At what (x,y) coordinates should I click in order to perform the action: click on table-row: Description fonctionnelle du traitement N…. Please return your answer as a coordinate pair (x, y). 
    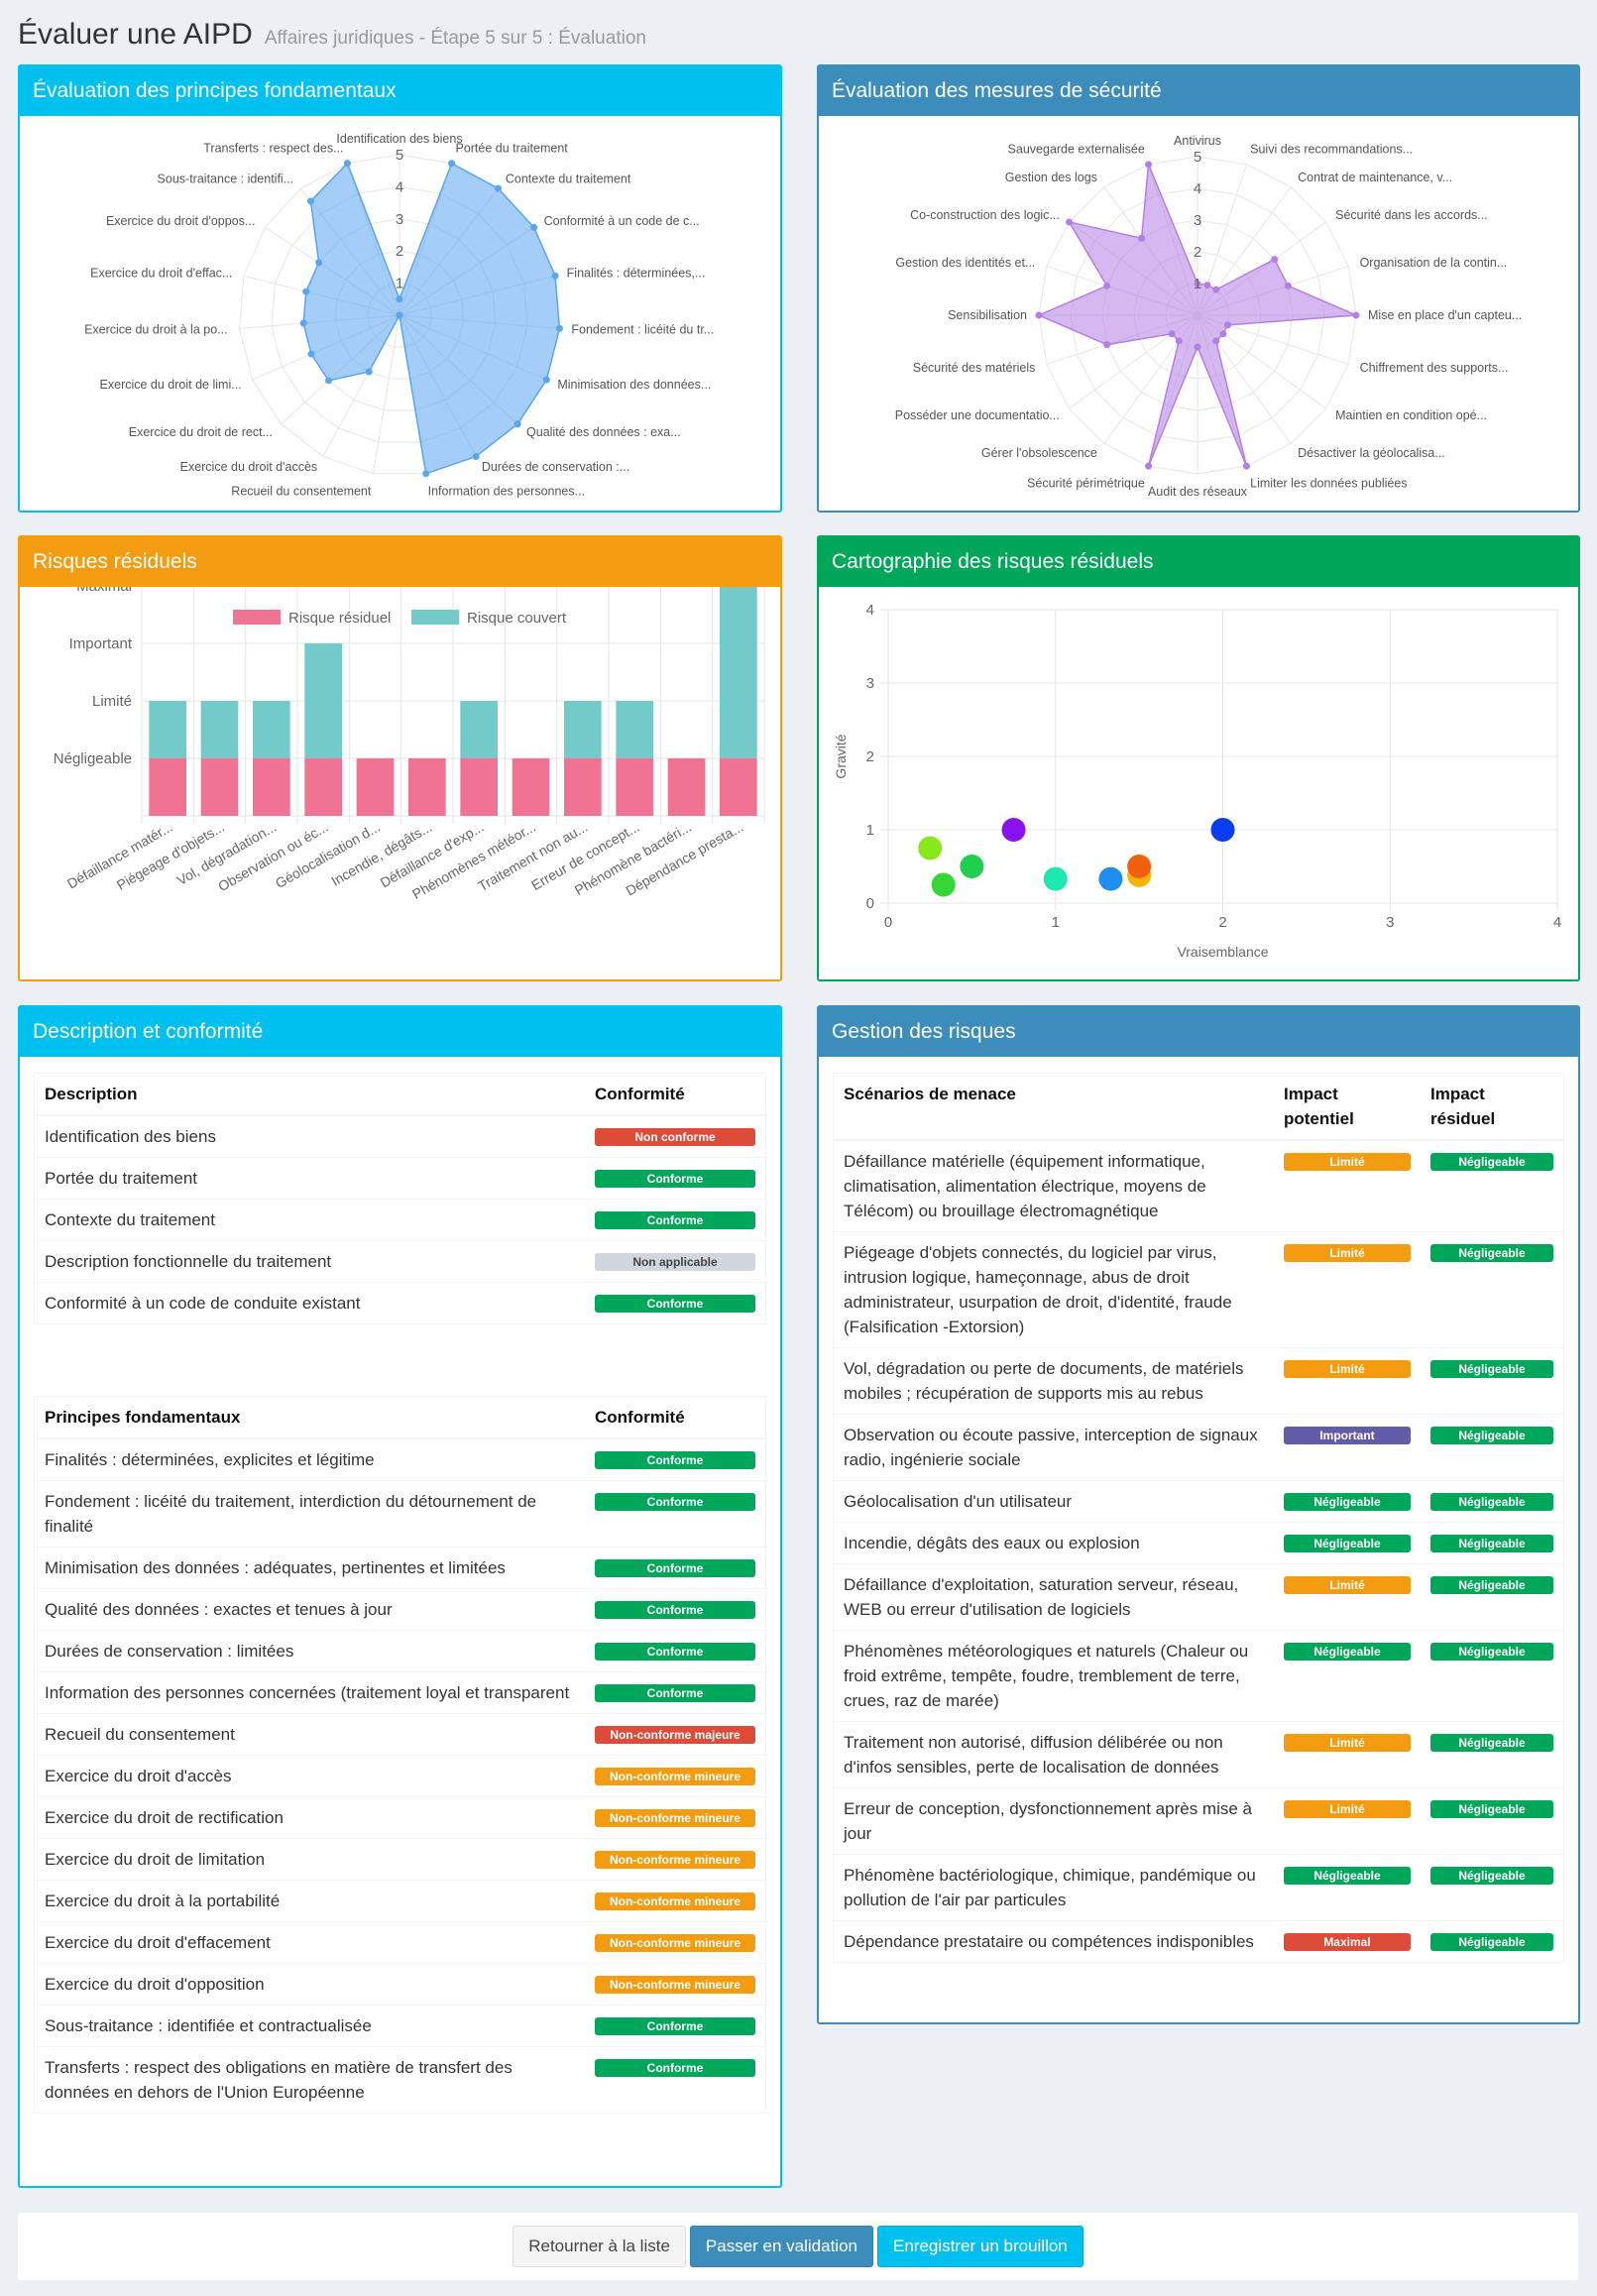
    Looking at the image, I should click on (400, 1261).